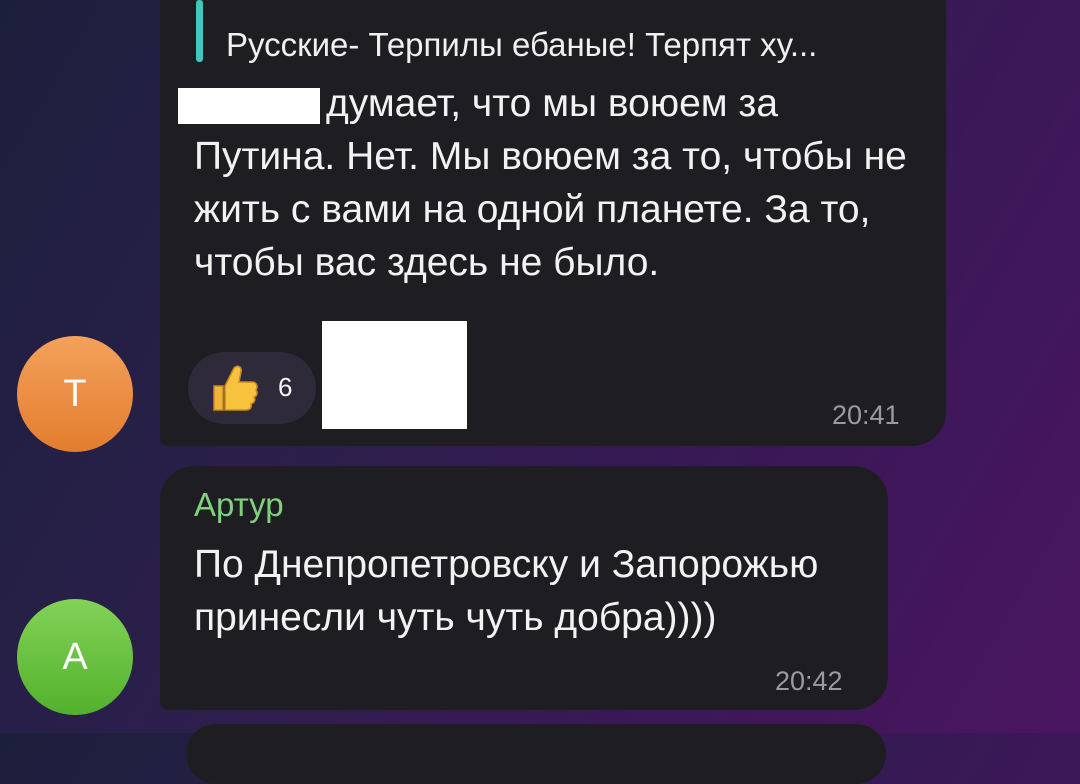 The width and height of the screenshot is (1080, 784). What do you see at coordinates (235, 388) in the screenshot?
I see `thumbs-up-icon` at bounding box center [235, 388].